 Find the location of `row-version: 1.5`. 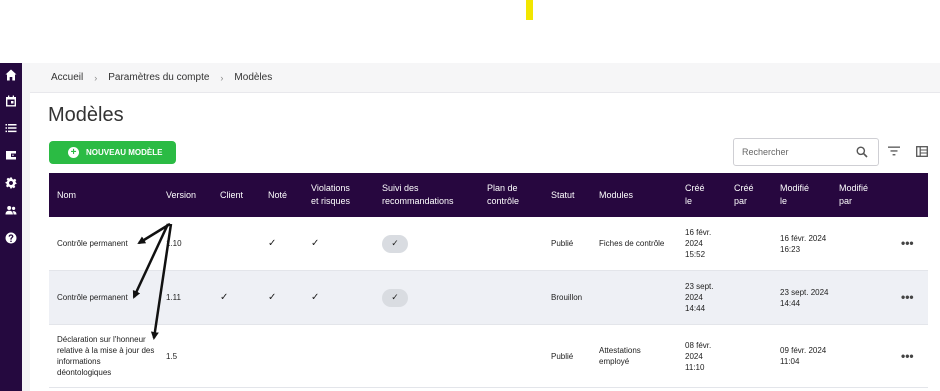

row-version: 1.5 is located at coordinates (172, 356).